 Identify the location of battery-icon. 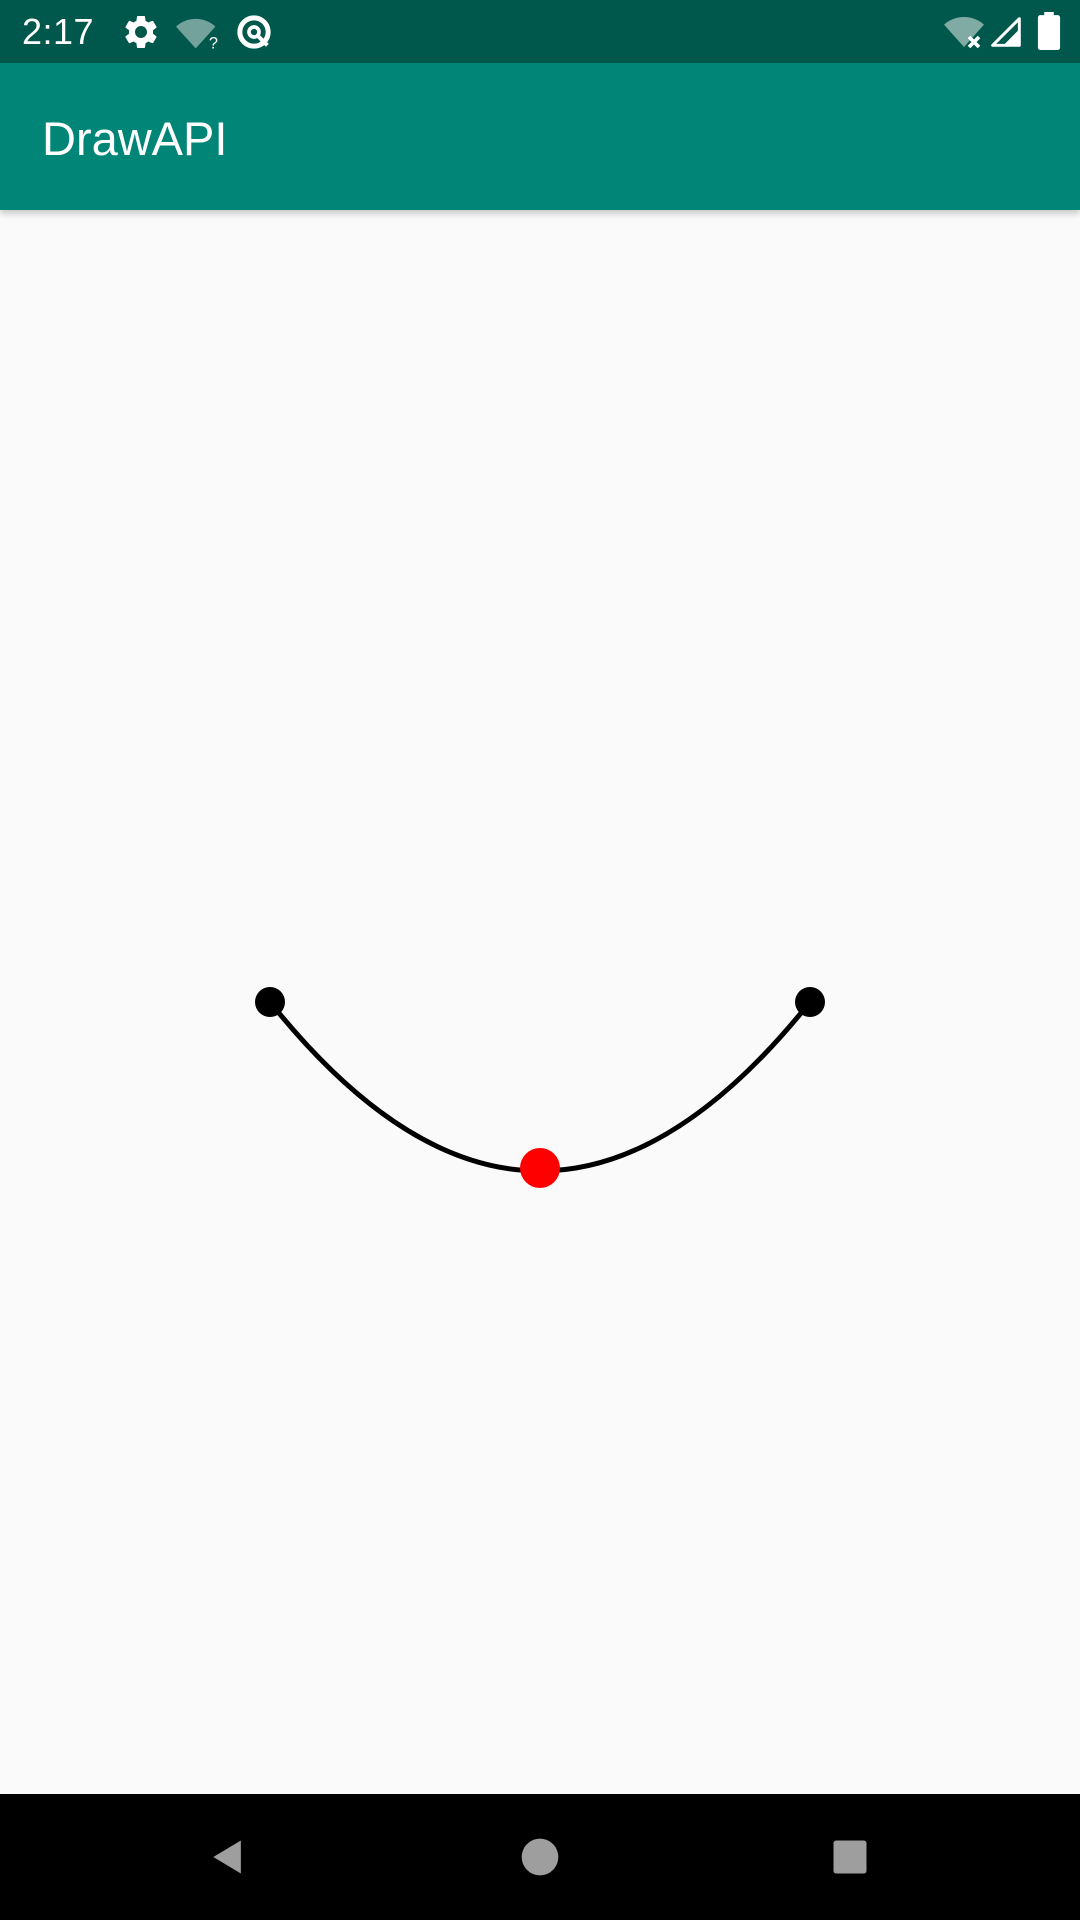
(1049, 31).